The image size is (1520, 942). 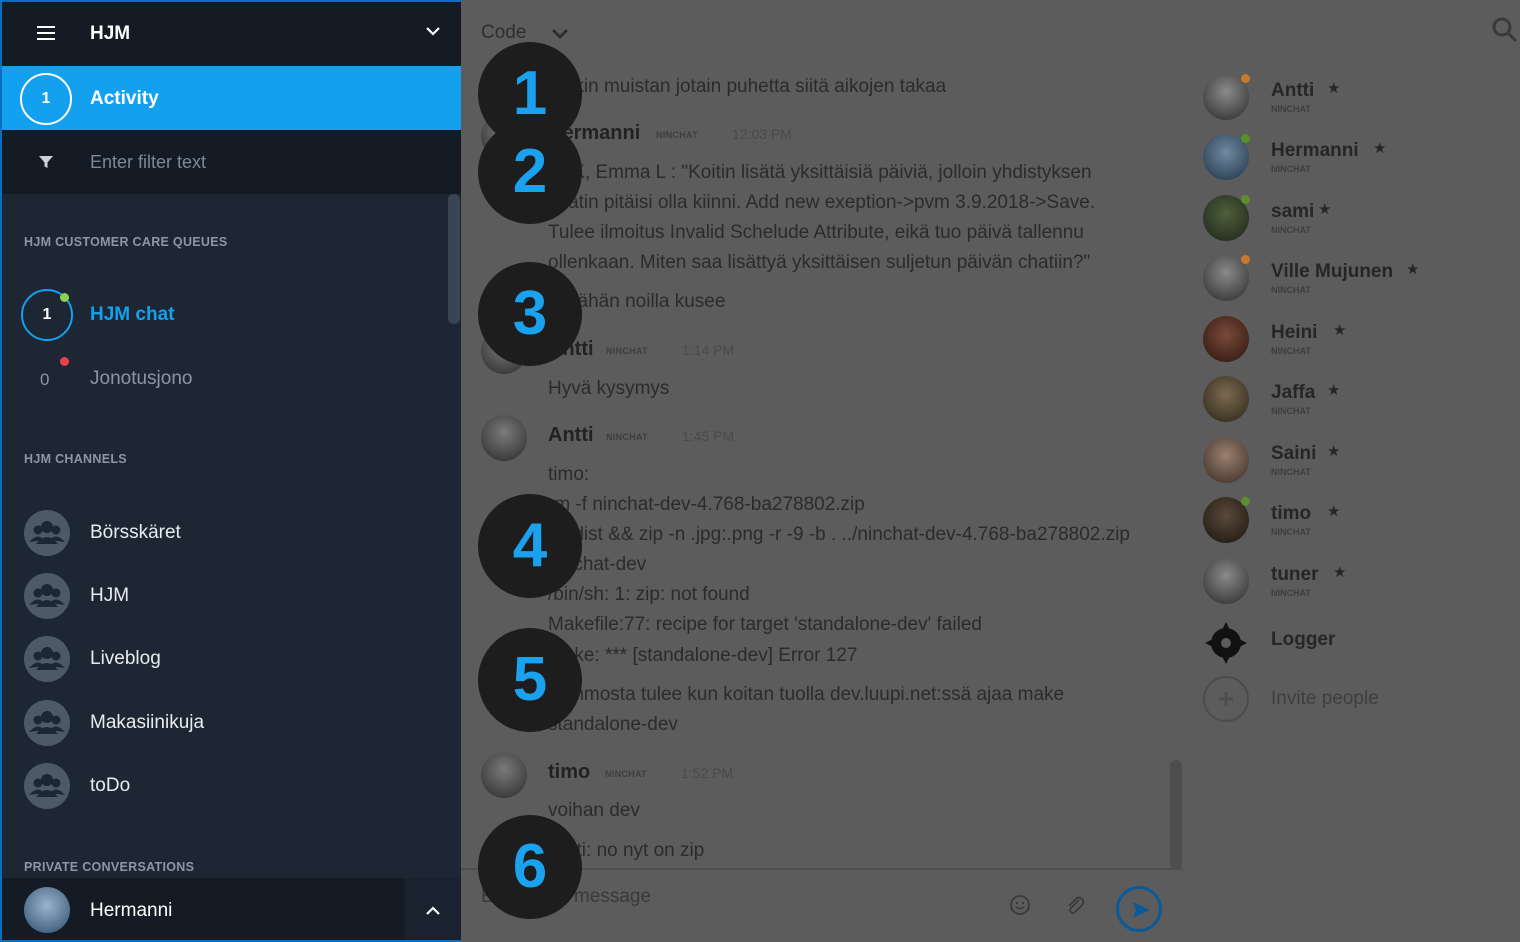 What do you see at coordinates (1139, 909) in the screenshot?
I see `send-button` at bounding box center [1139, 909].